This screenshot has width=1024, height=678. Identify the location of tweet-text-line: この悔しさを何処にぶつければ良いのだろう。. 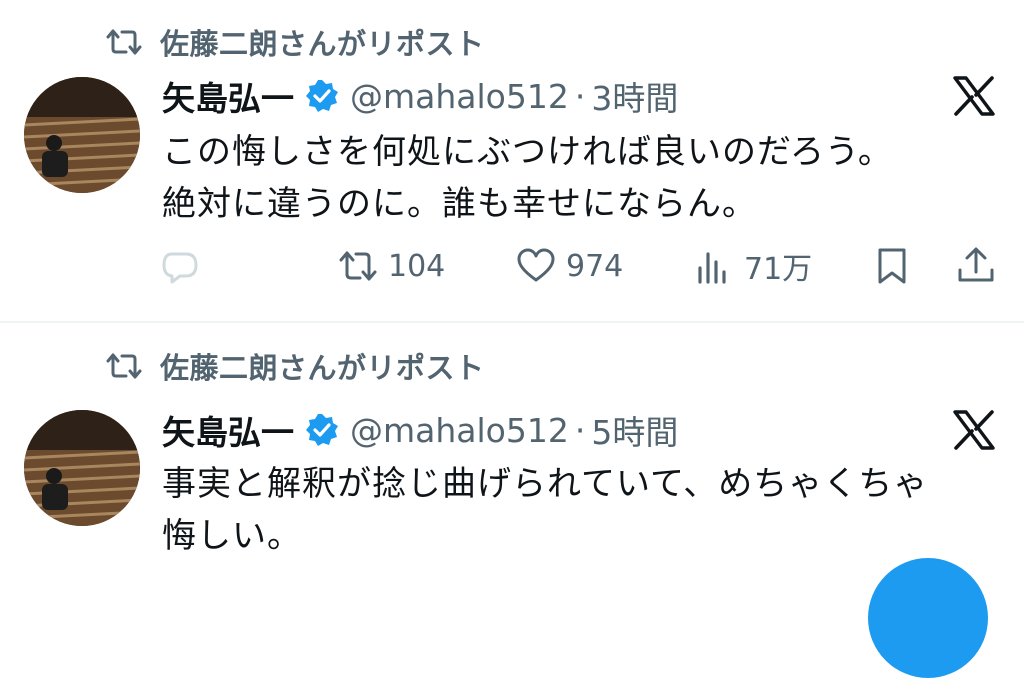
(527, 152).